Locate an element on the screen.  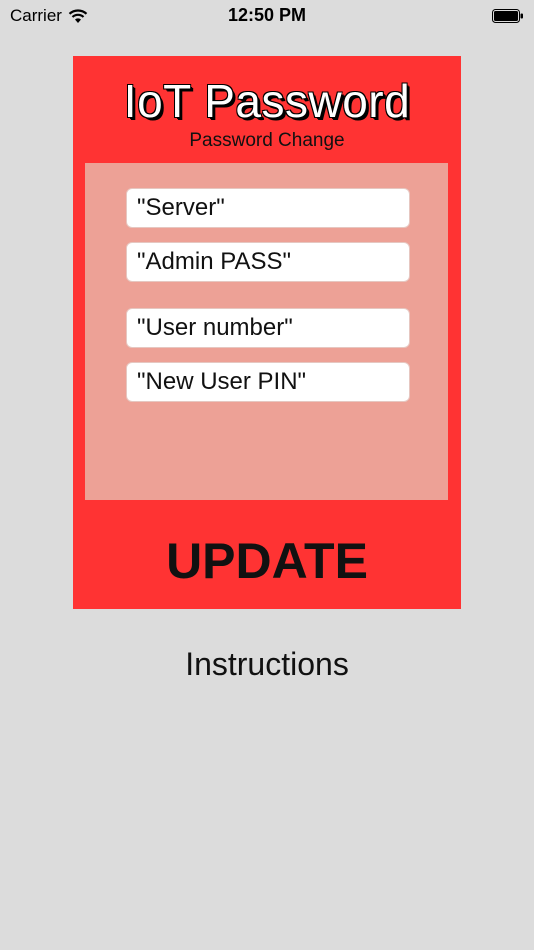
battery-full-icon is located at coordinates (507, 16).